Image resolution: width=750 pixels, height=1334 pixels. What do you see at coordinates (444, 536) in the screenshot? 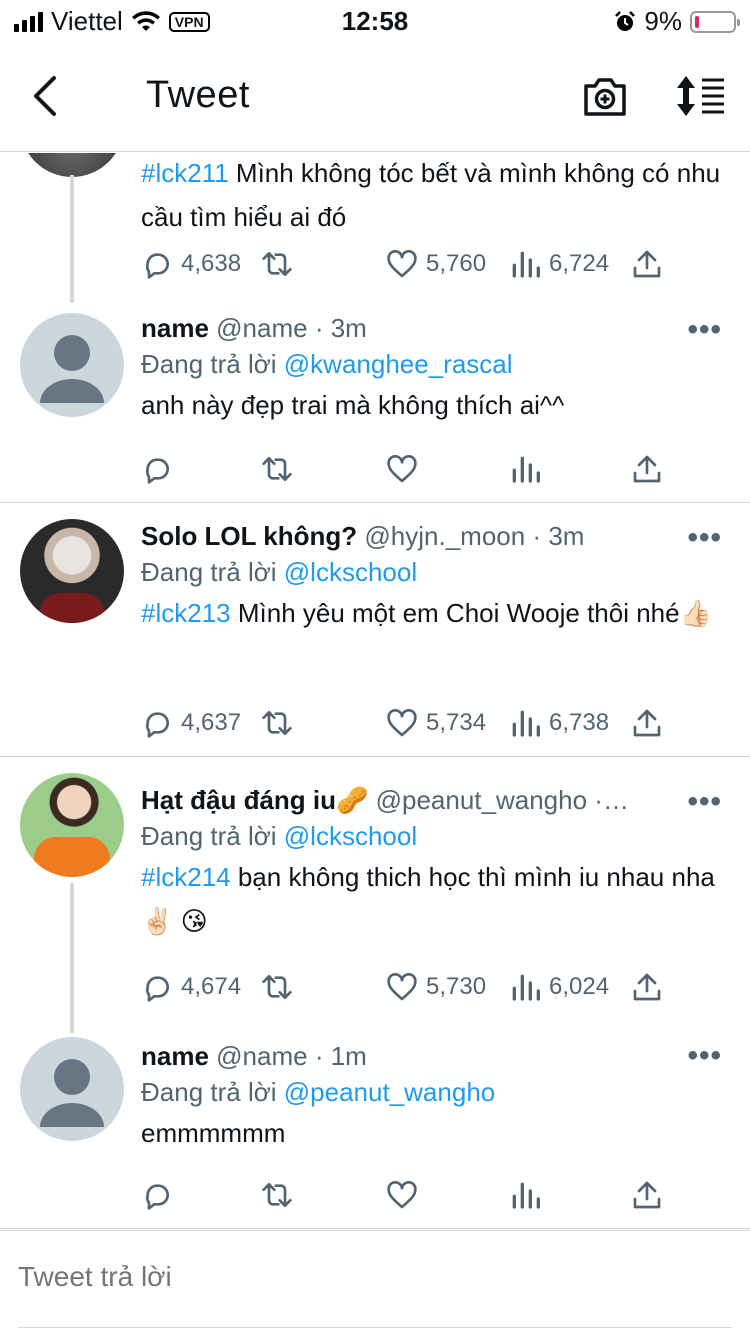
I see `user-handle: @hyjn._moon` at bounding box center [444, 536].